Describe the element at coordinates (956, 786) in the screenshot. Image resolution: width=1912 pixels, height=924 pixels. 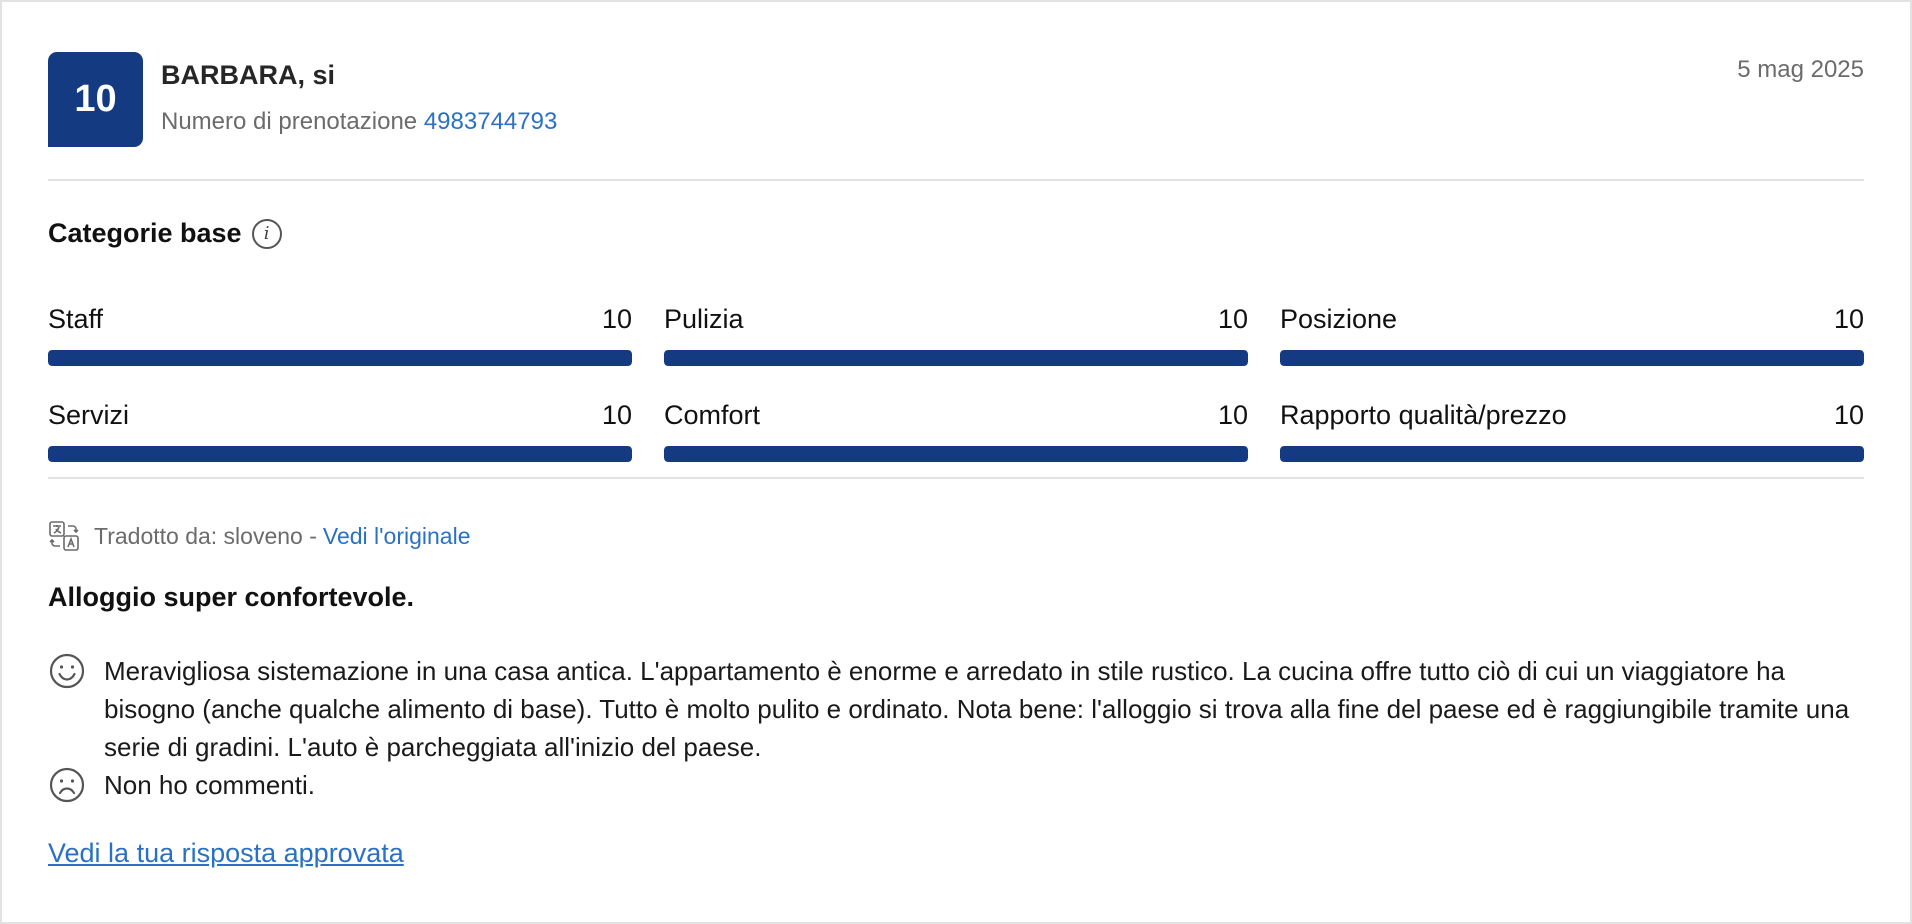
I see `negative-comment: Non ho commenti.` at that location.